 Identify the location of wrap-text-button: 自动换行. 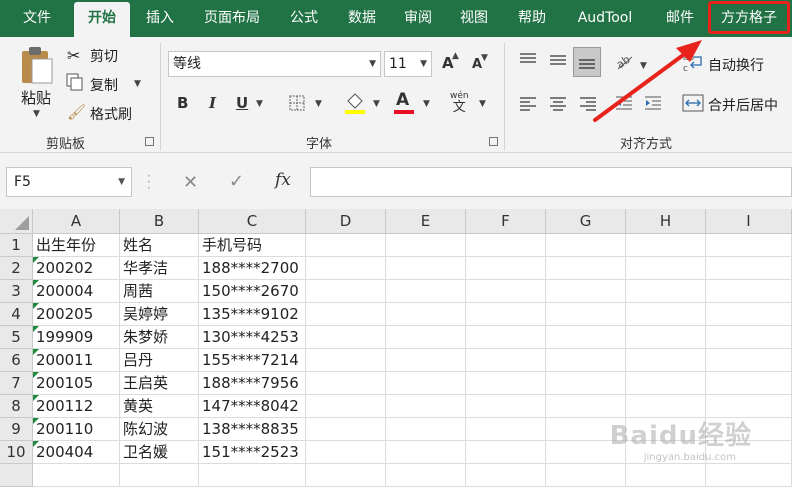
(736, 65).